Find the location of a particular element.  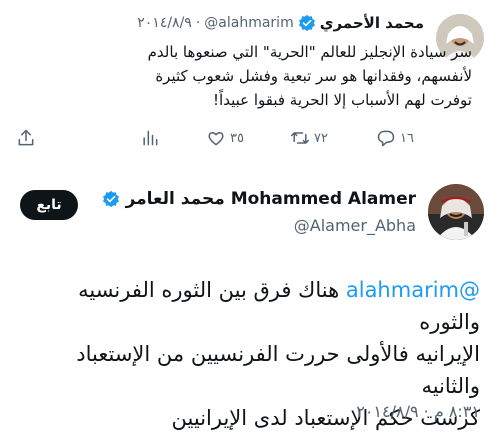

follow-button: تابع is located at coordinates (49, 205).